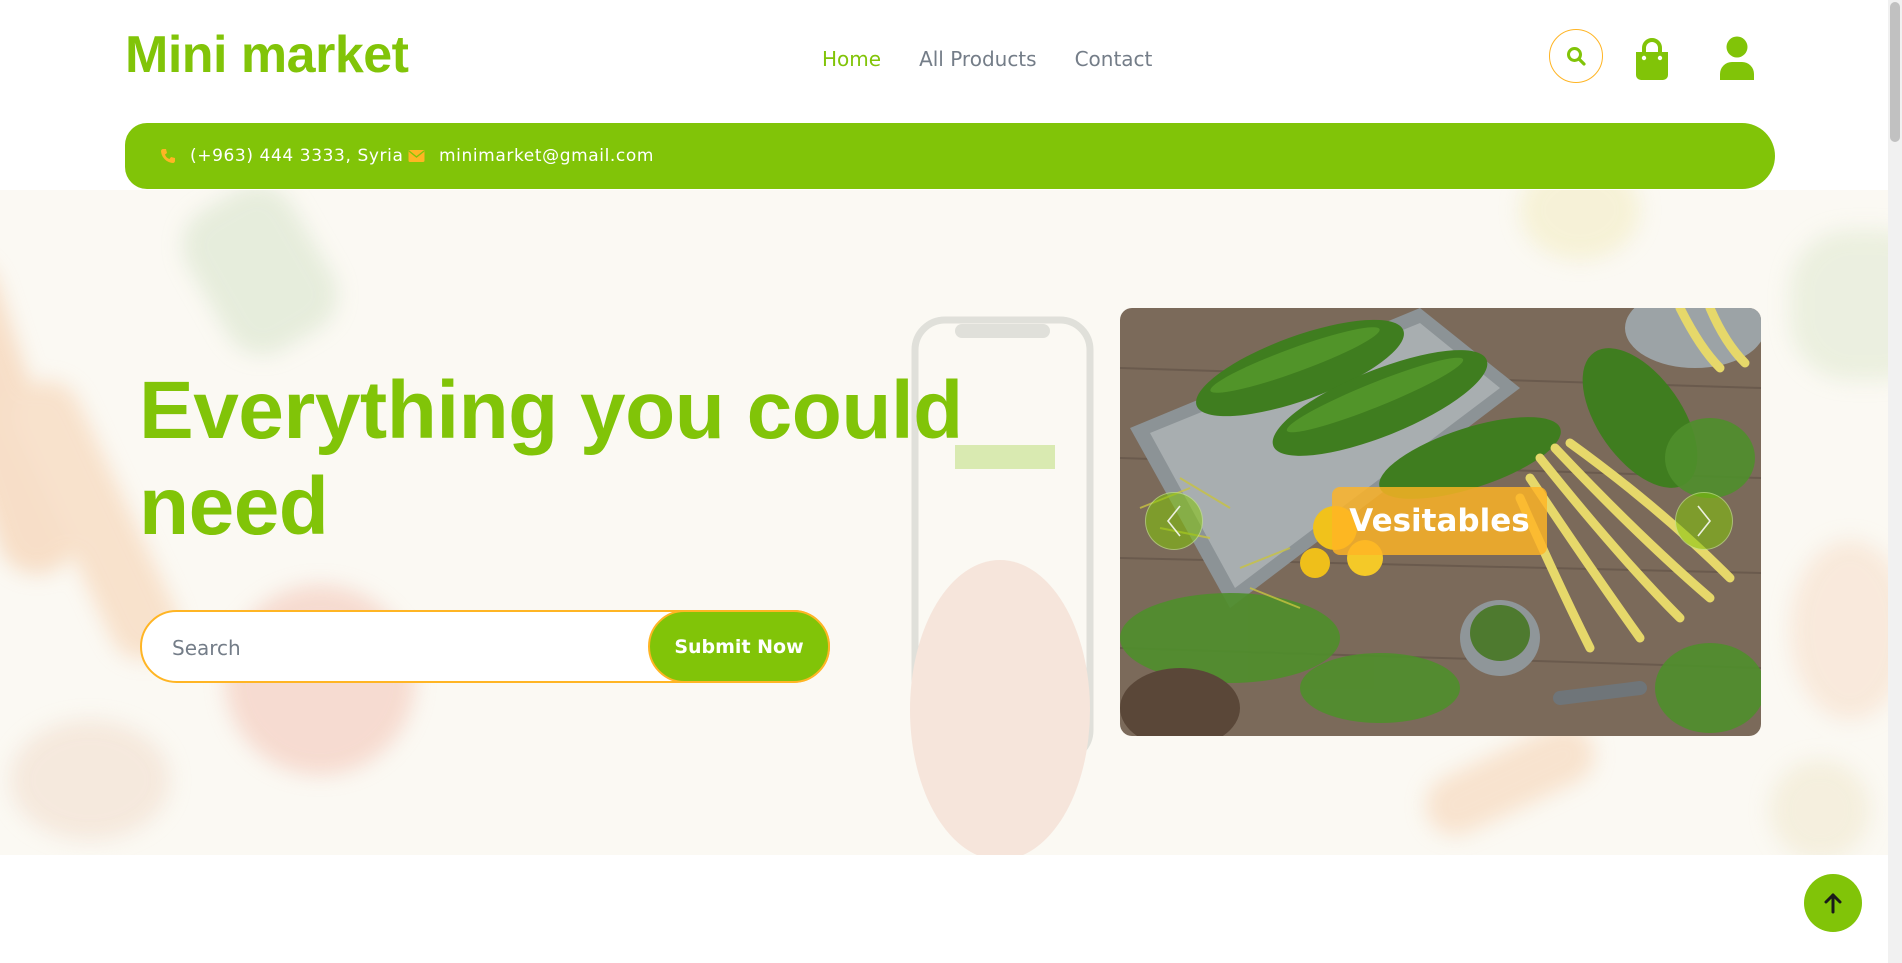 The image size is (1902, 963). I want to click on topbar-email-text: minimarket@gmail.com, so click(547, 156).